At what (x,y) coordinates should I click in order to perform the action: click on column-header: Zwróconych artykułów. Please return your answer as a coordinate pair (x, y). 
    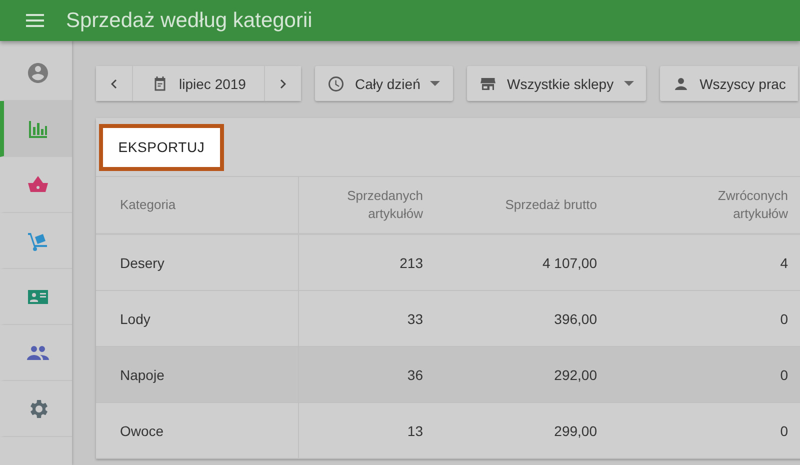
    Looking at the image, I should click on (712, 205).